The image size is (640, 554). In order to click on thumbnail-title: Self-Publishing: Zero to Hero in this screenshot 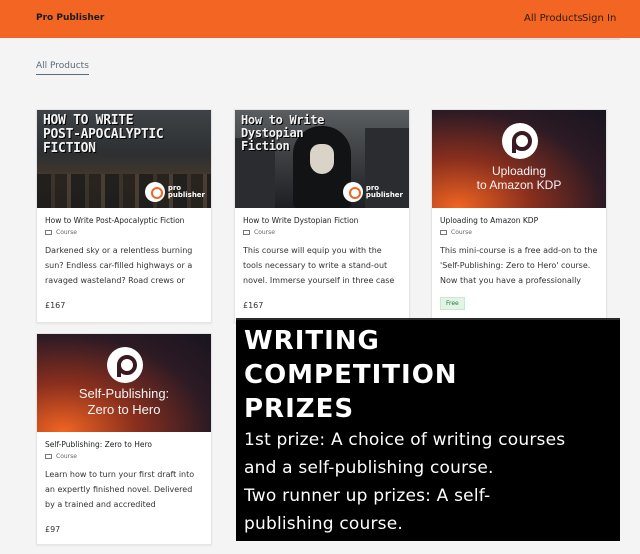, I will do `click(124, 401)`.